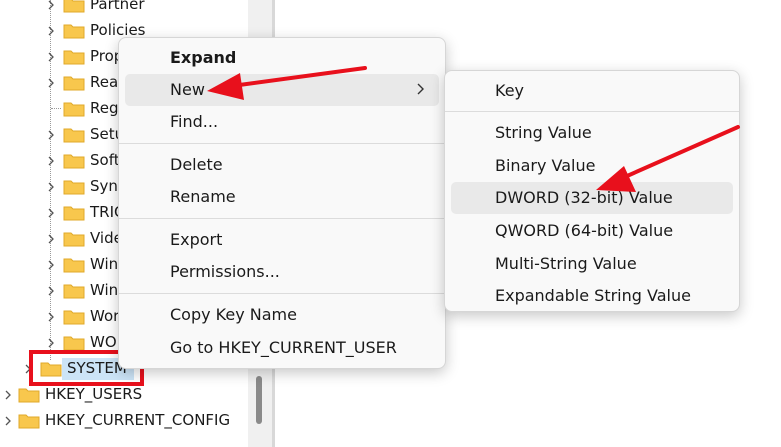  I want to click on tree-item-label: Reg, so click(104, 108).